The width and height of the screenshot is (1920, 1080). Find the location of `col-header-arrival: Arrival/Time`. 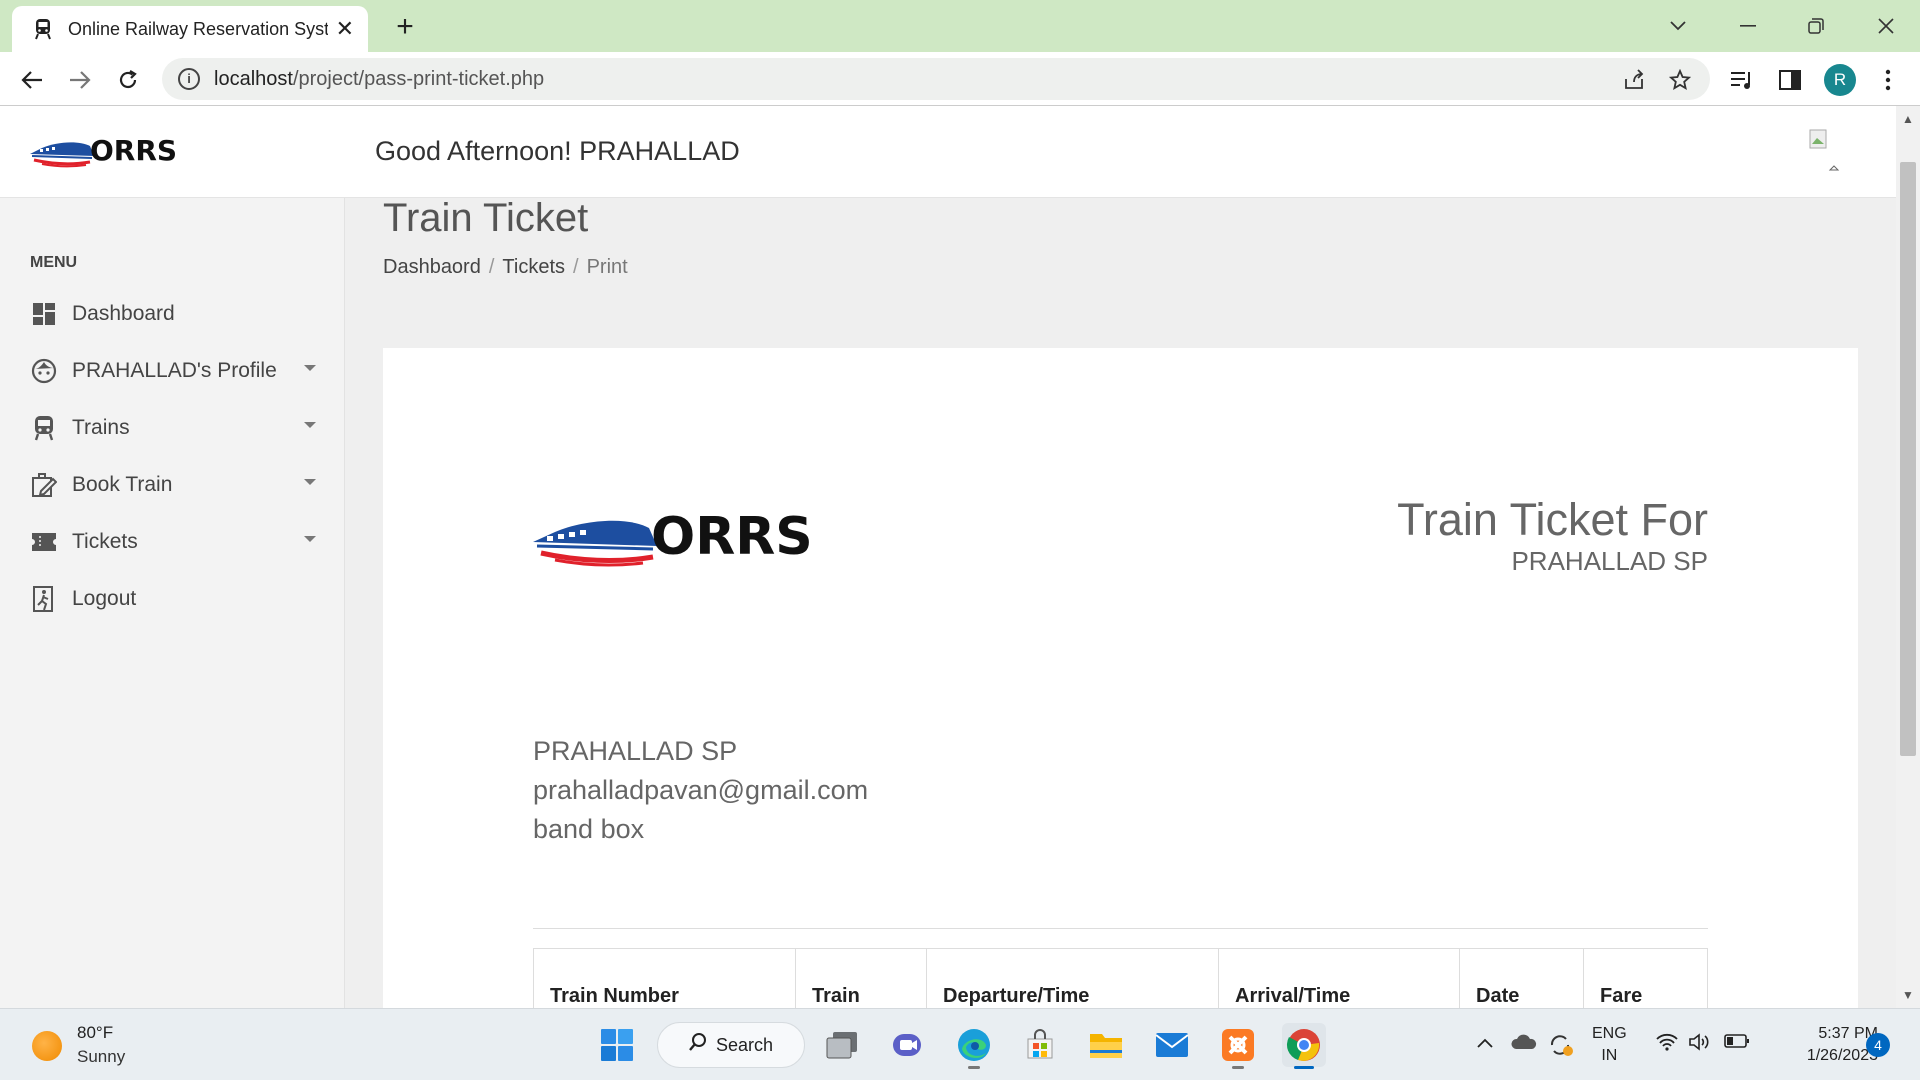

col-header-arrival: Arrival/Time is located at coordinates (1339, 978).